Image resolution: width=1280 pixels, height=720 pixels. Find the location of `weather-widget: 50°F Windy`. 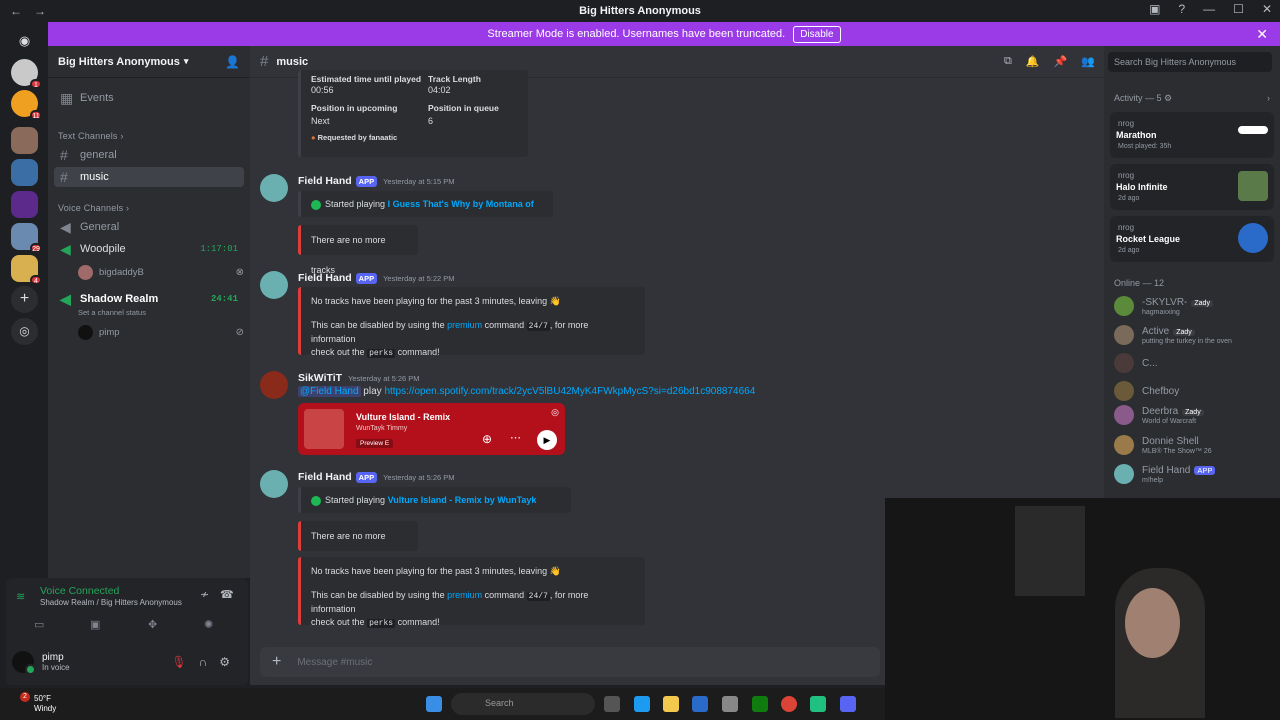

weather-widget: 50°F Windy is located at coordinates (45, 704).